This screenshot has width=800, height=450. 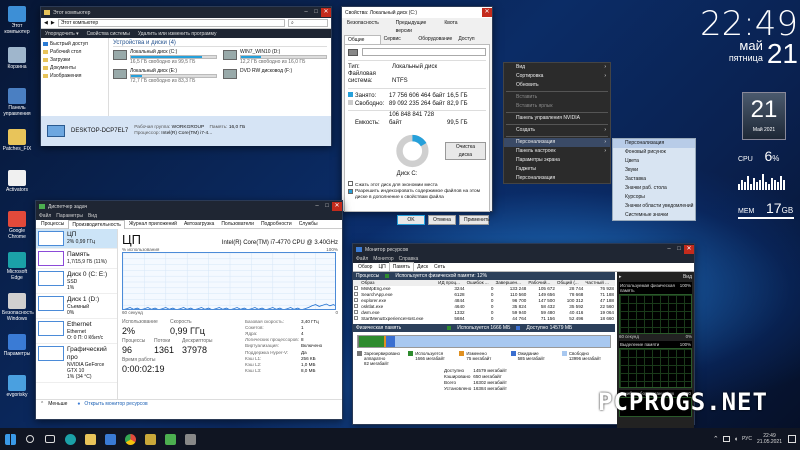 What do you see at coordinates (792, 439) in the screenshot?
I see `notifications-icon` at bounding box center [792, 439].